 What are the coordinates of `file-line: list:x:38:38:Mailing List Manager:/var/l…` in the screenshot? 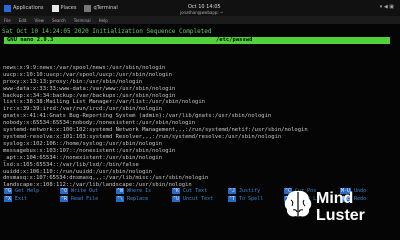 It's located at (104, 102).